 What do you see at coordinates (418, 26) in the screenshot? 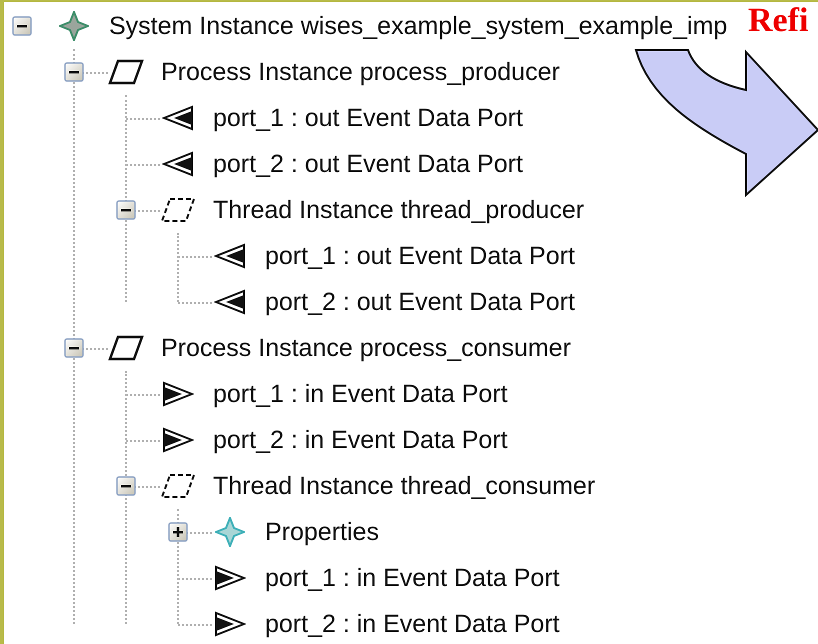
I see `tree-item: System Instance wises_example_system_example_imp` at bounding box center [418, 26].